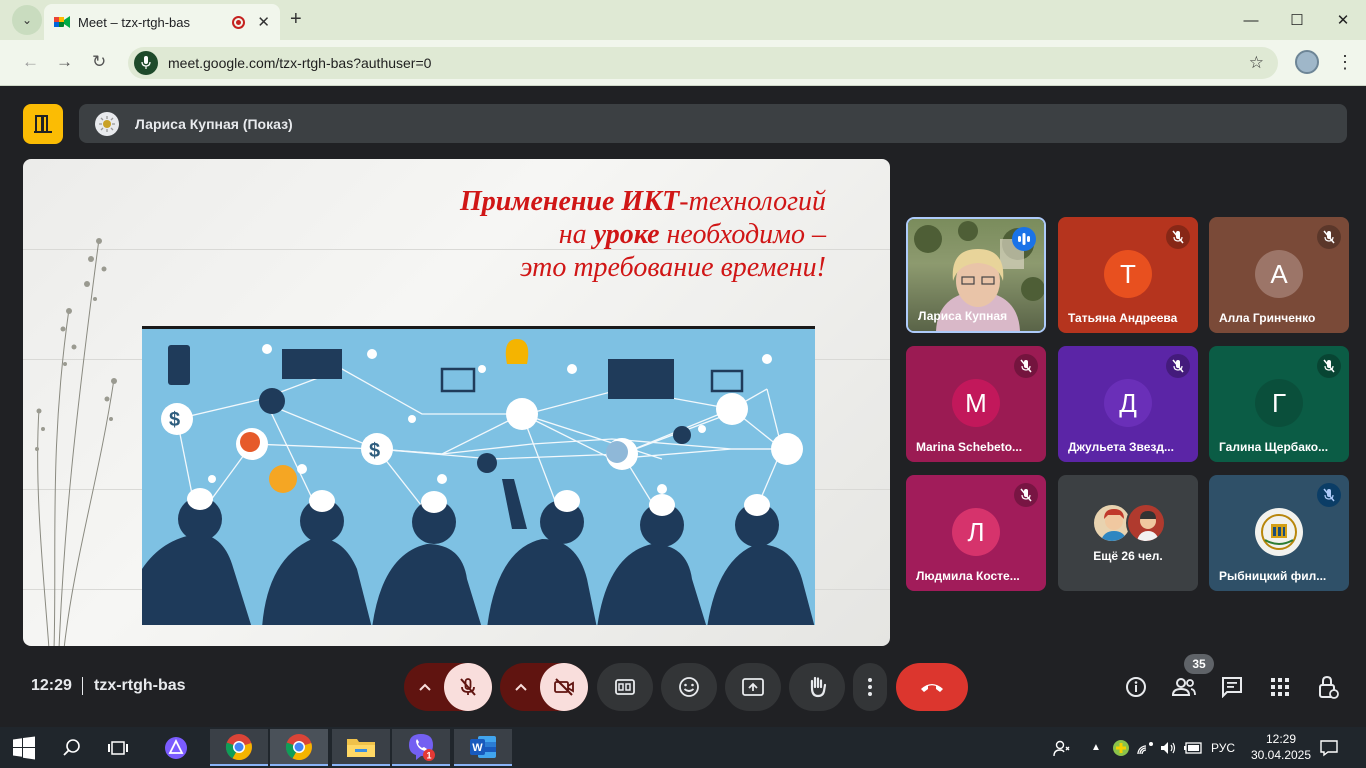 The width and height of the screenshot is (1366, 768). Describe the element at coordinates (428, 755) in the screenshot. I see `viber-badge: 1` at that location.